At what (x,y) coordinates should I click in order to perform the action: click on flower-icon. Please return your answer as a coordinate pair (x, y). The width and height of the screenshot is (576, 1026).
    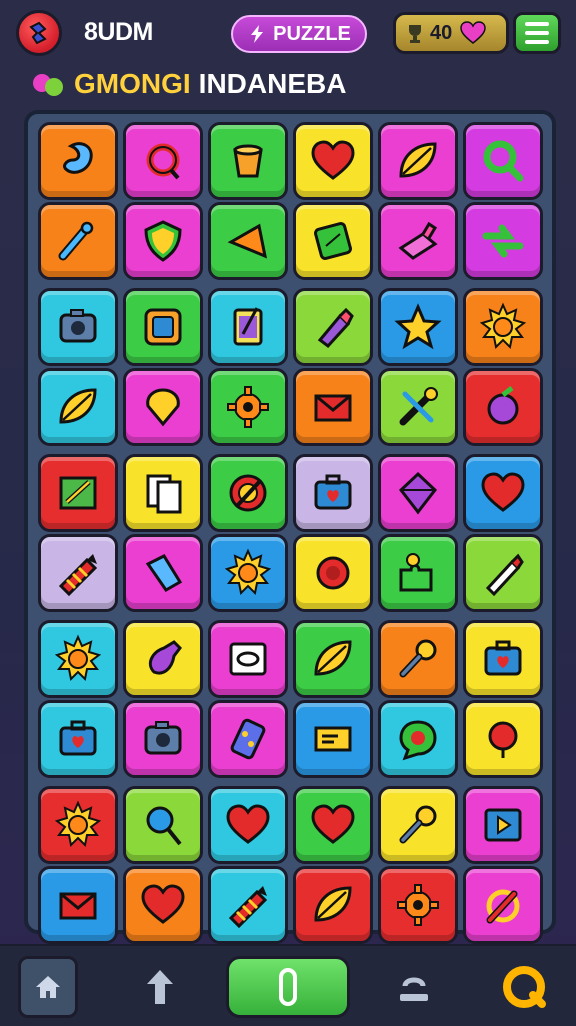
    Looking at the image, I should click on (333, 573).